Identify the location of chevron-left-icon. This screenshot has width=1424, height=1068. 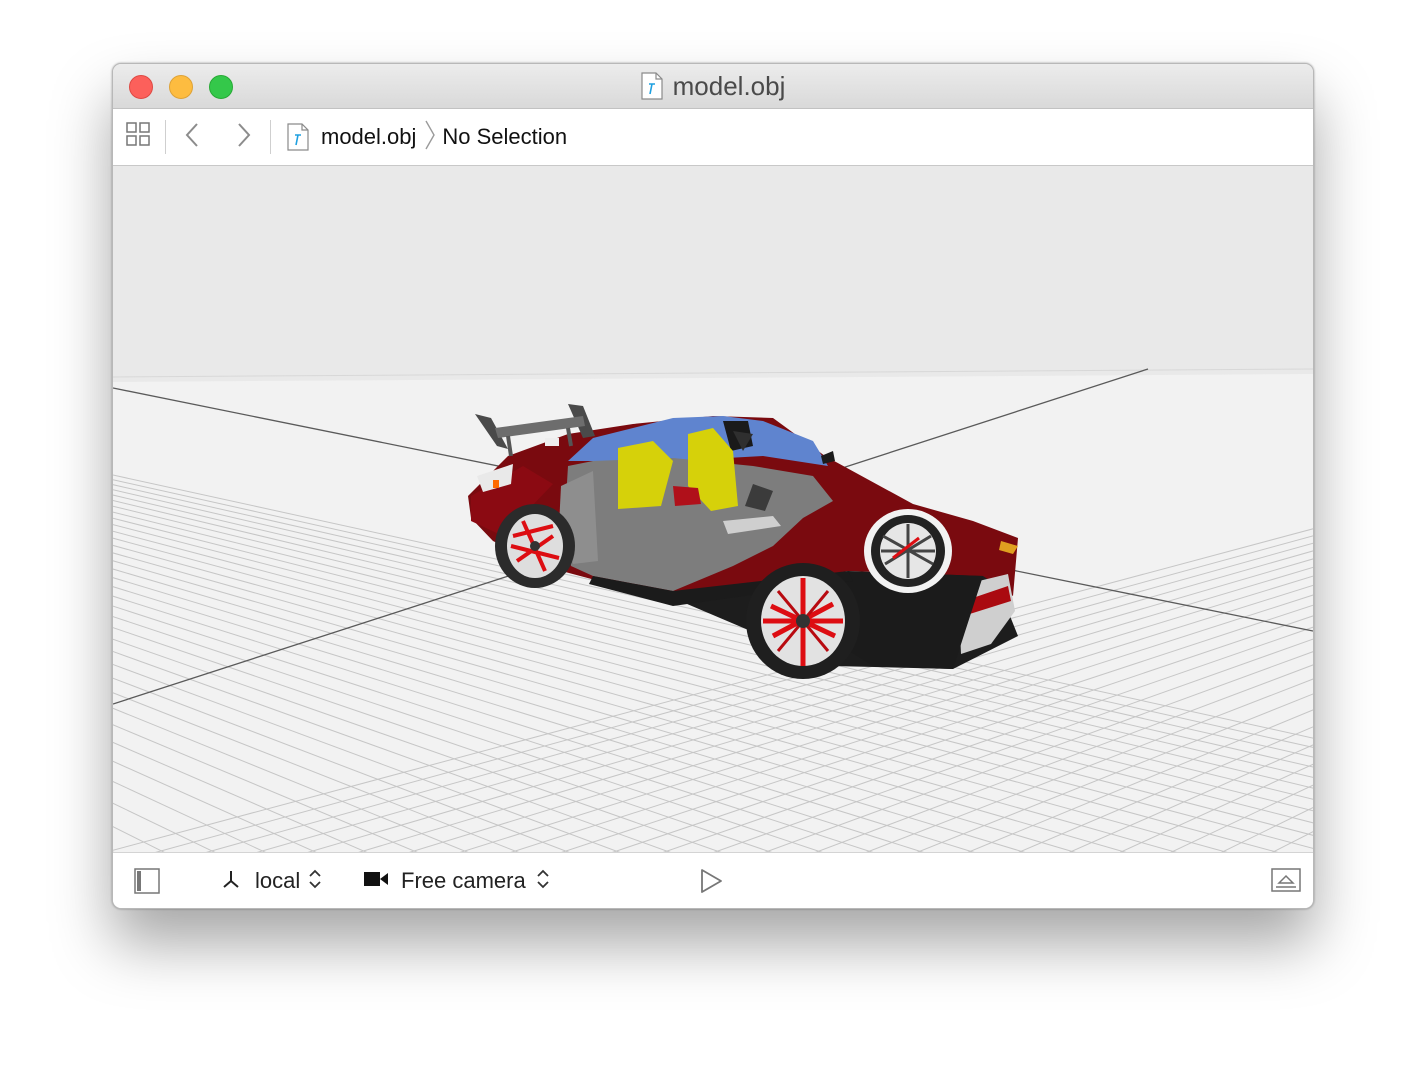
(192, 137).